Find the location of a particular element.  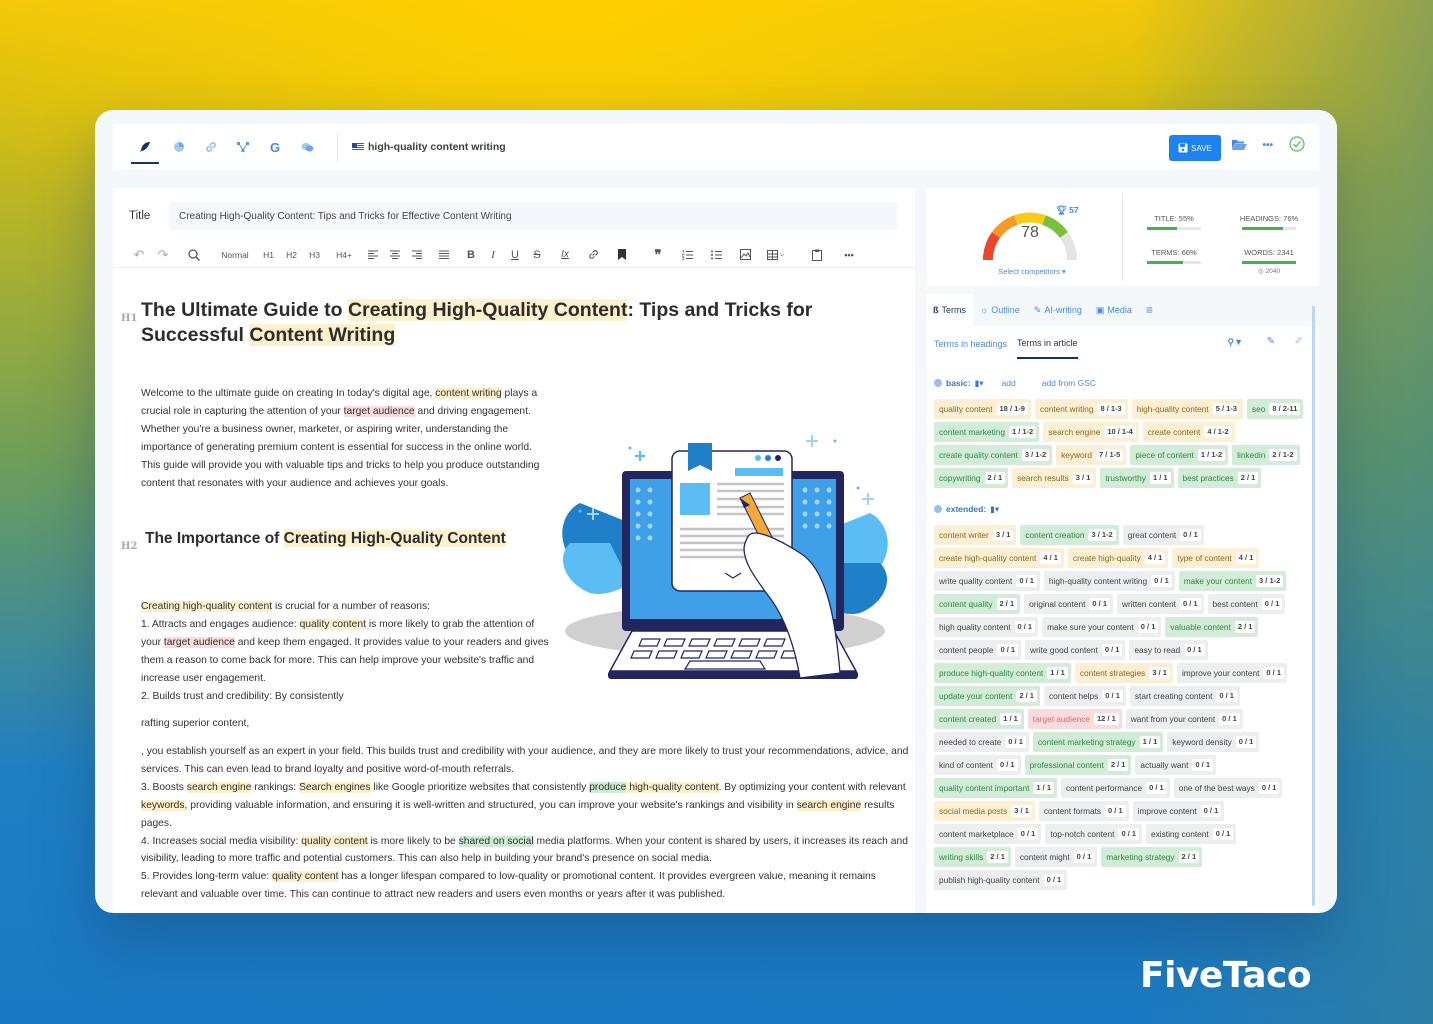

term-chip: search engine 10 / 1-4 is located at coordinates (1091, 432).